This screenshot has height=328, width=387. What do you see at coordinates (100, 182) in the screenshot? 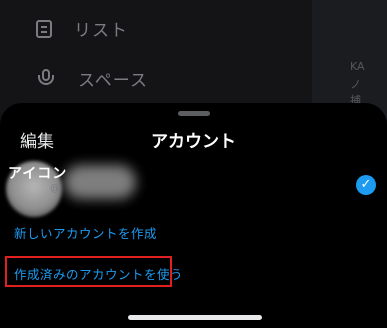
I see `blurred-account-info` at bounding box center [100, 182].